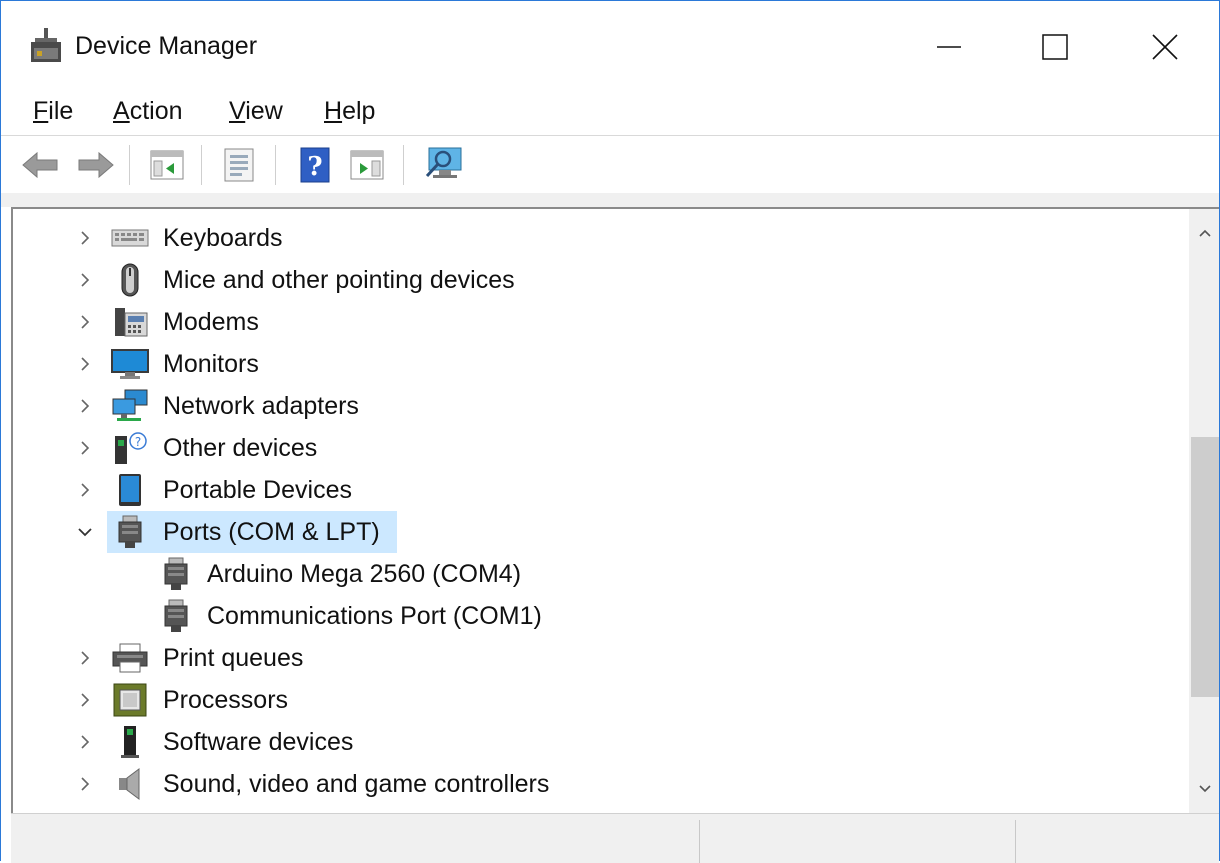 This screenshot has width=1220, height=863. I want to click on show-hide-console-tree-icon, so click(167, 165).